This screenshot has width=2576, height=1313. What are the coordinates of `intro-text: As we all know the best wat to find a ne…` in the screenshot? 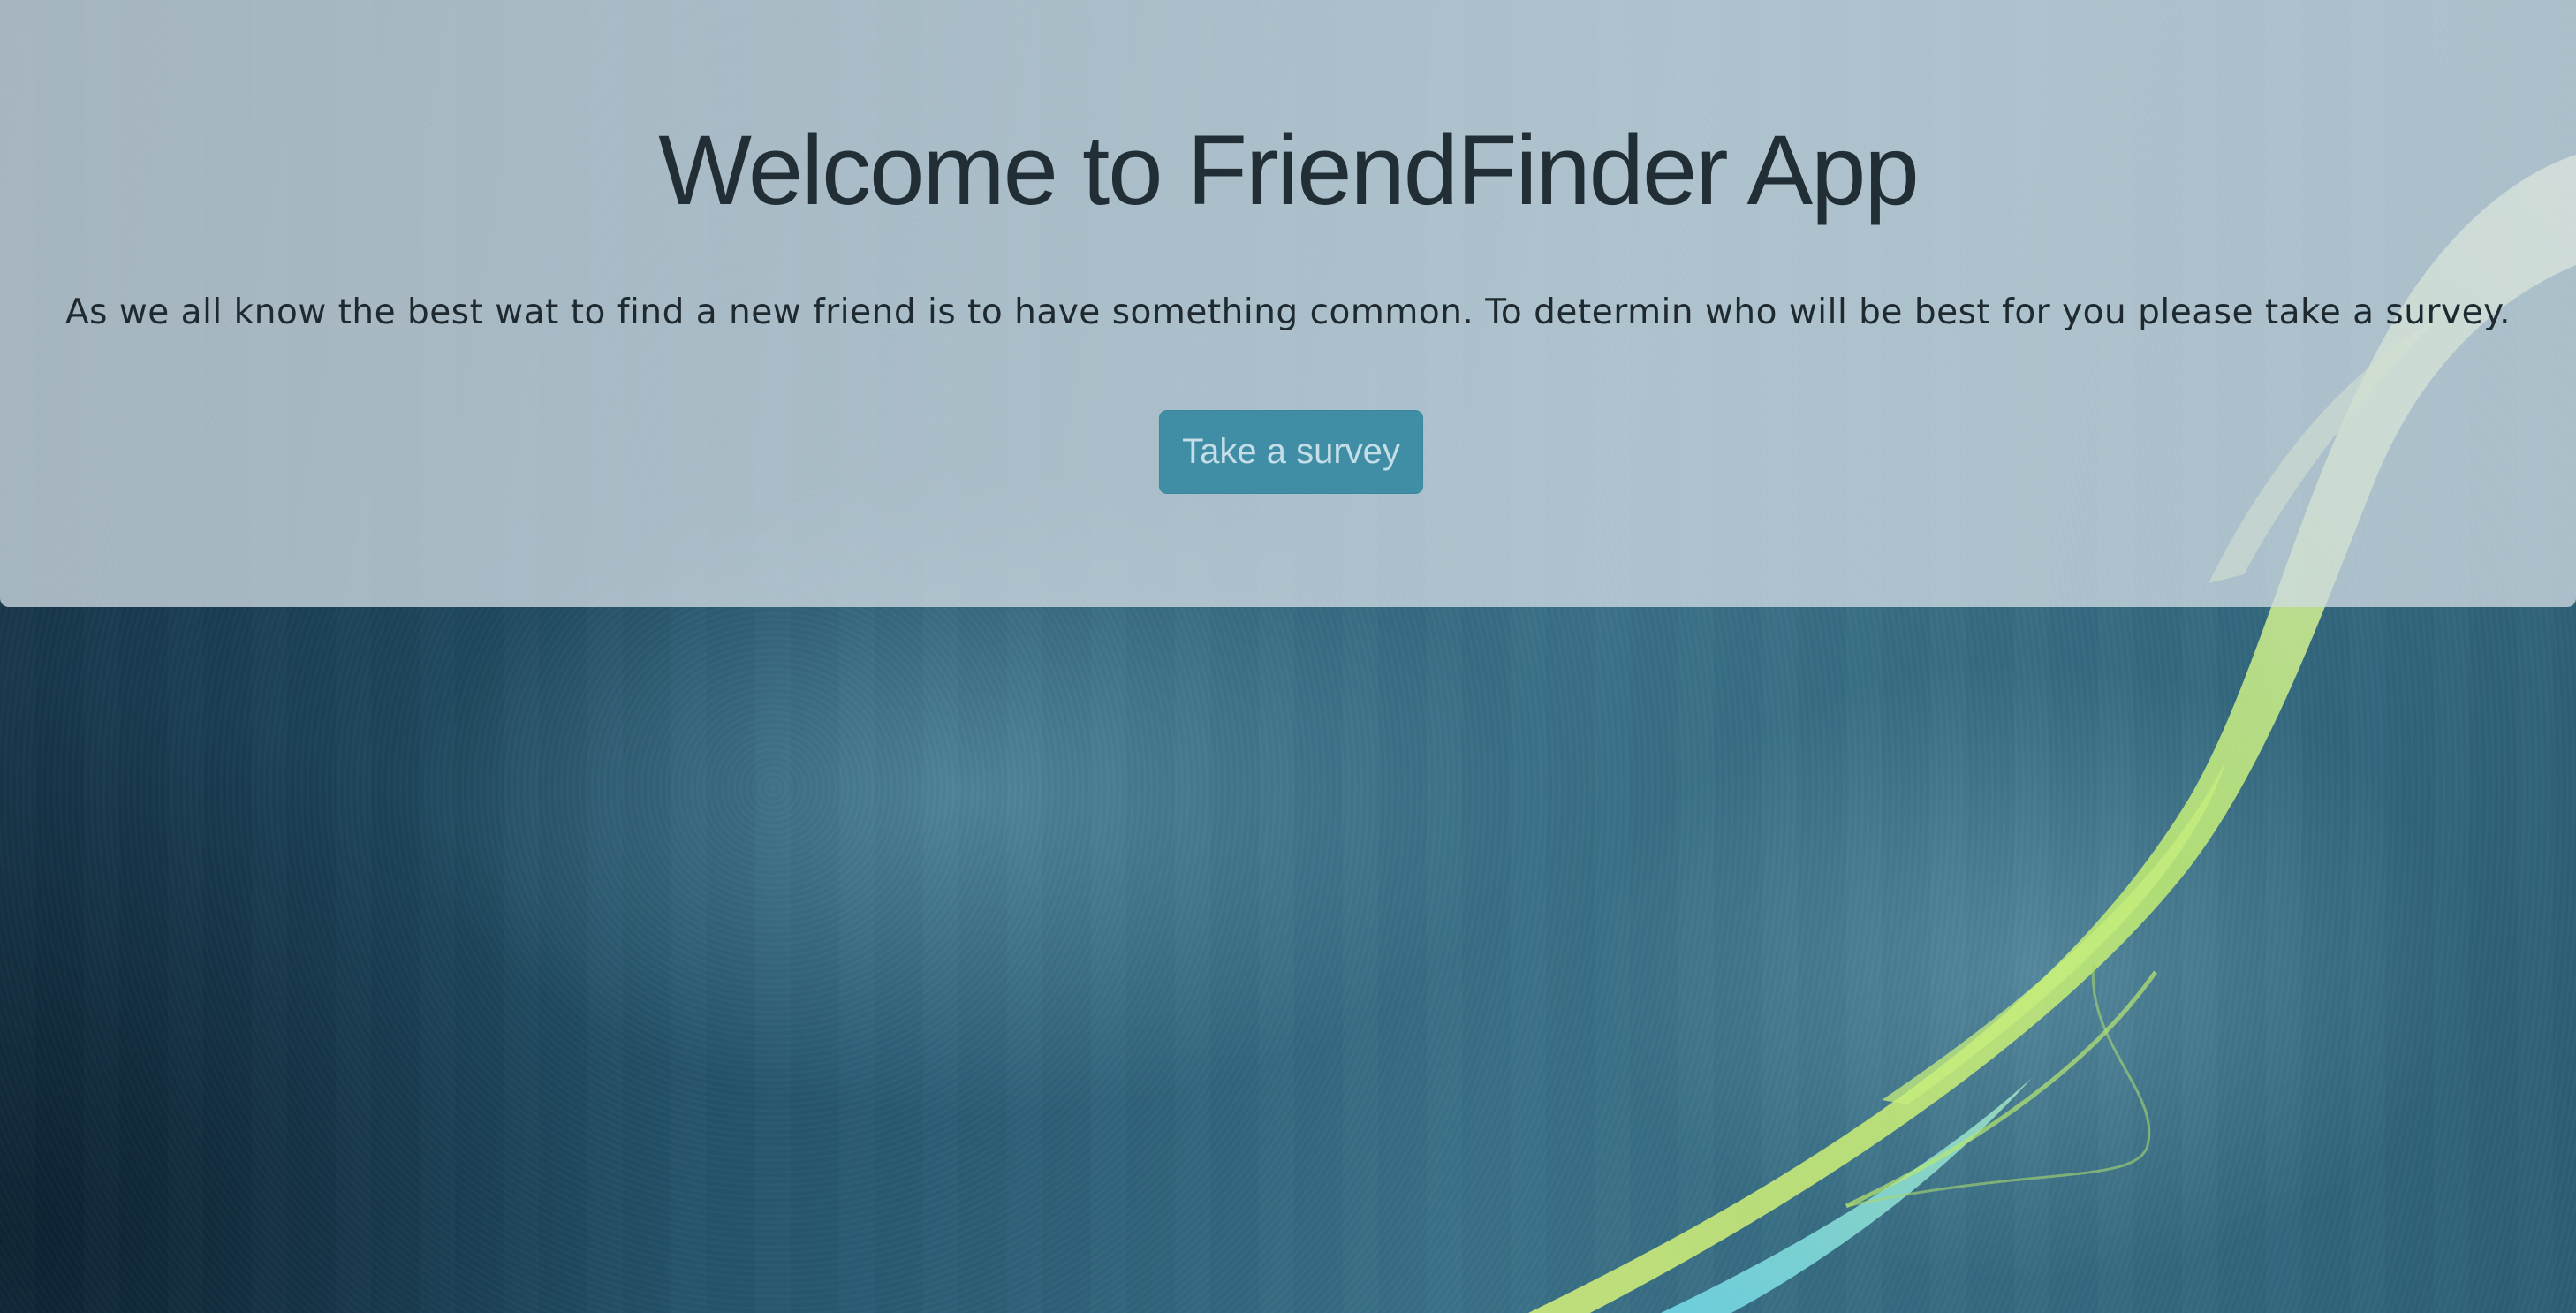 It's located at (1288, 312).